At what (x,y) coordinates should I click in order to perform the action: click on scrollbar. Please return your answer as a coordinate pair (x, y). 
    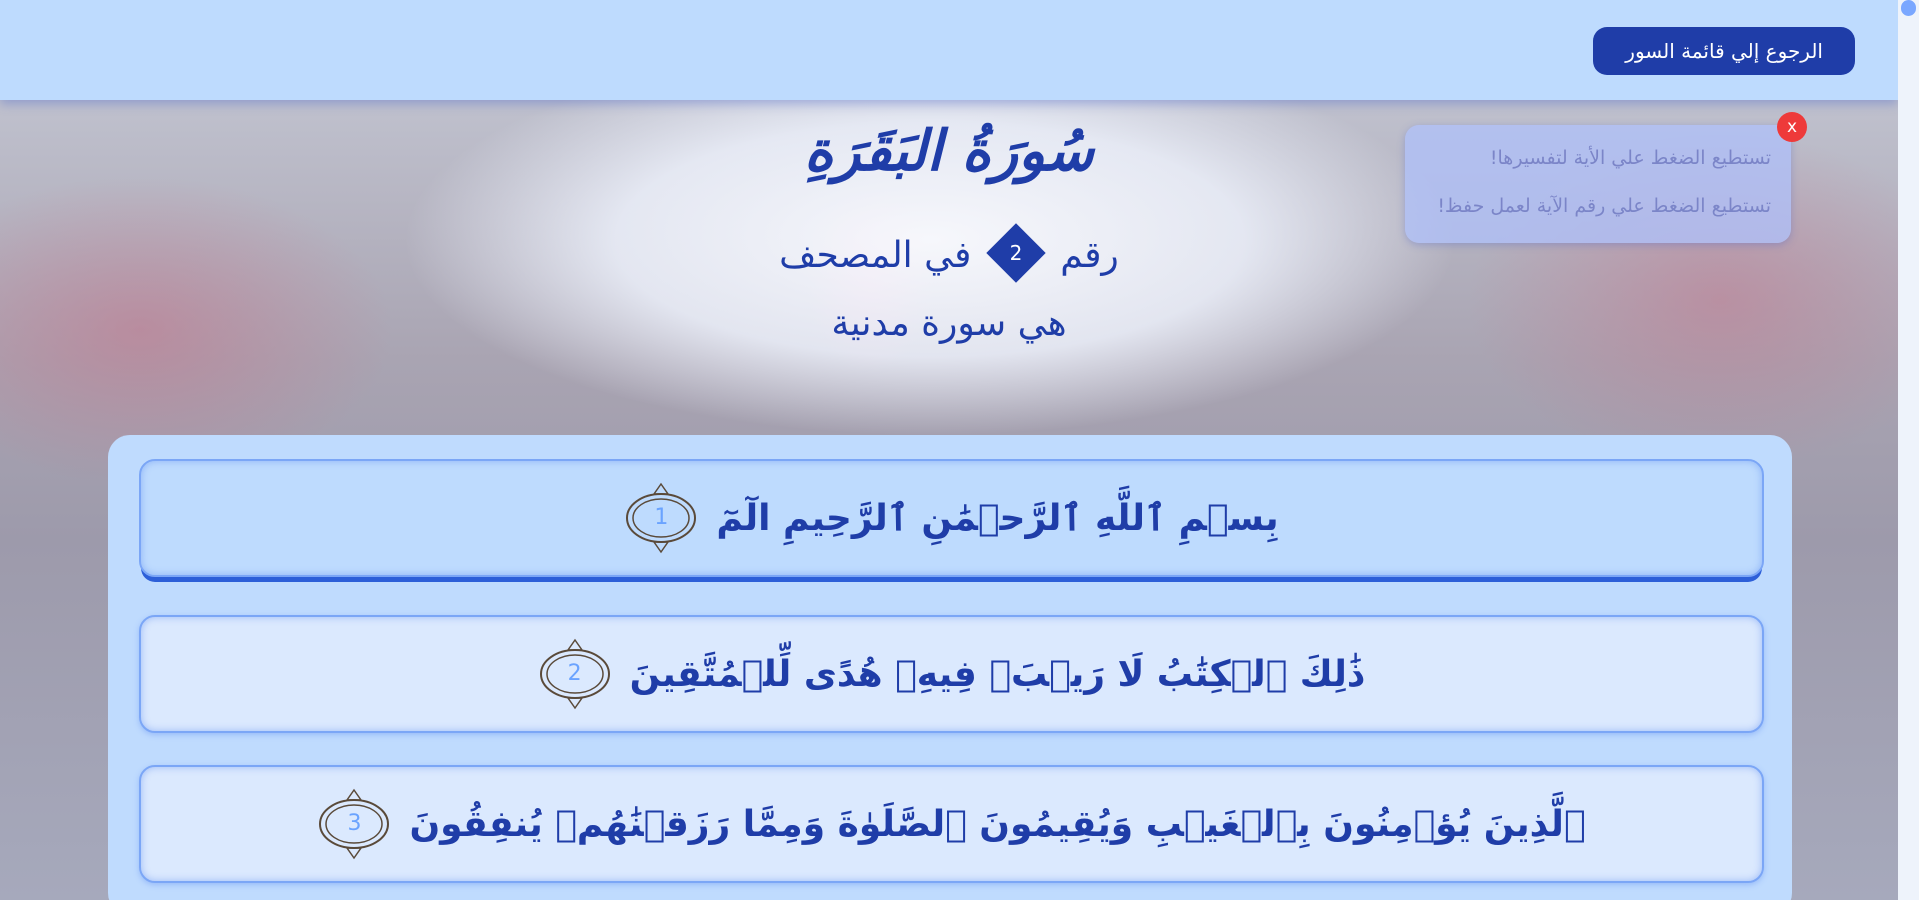
    Looking at the image, I should click on (1908, 450).